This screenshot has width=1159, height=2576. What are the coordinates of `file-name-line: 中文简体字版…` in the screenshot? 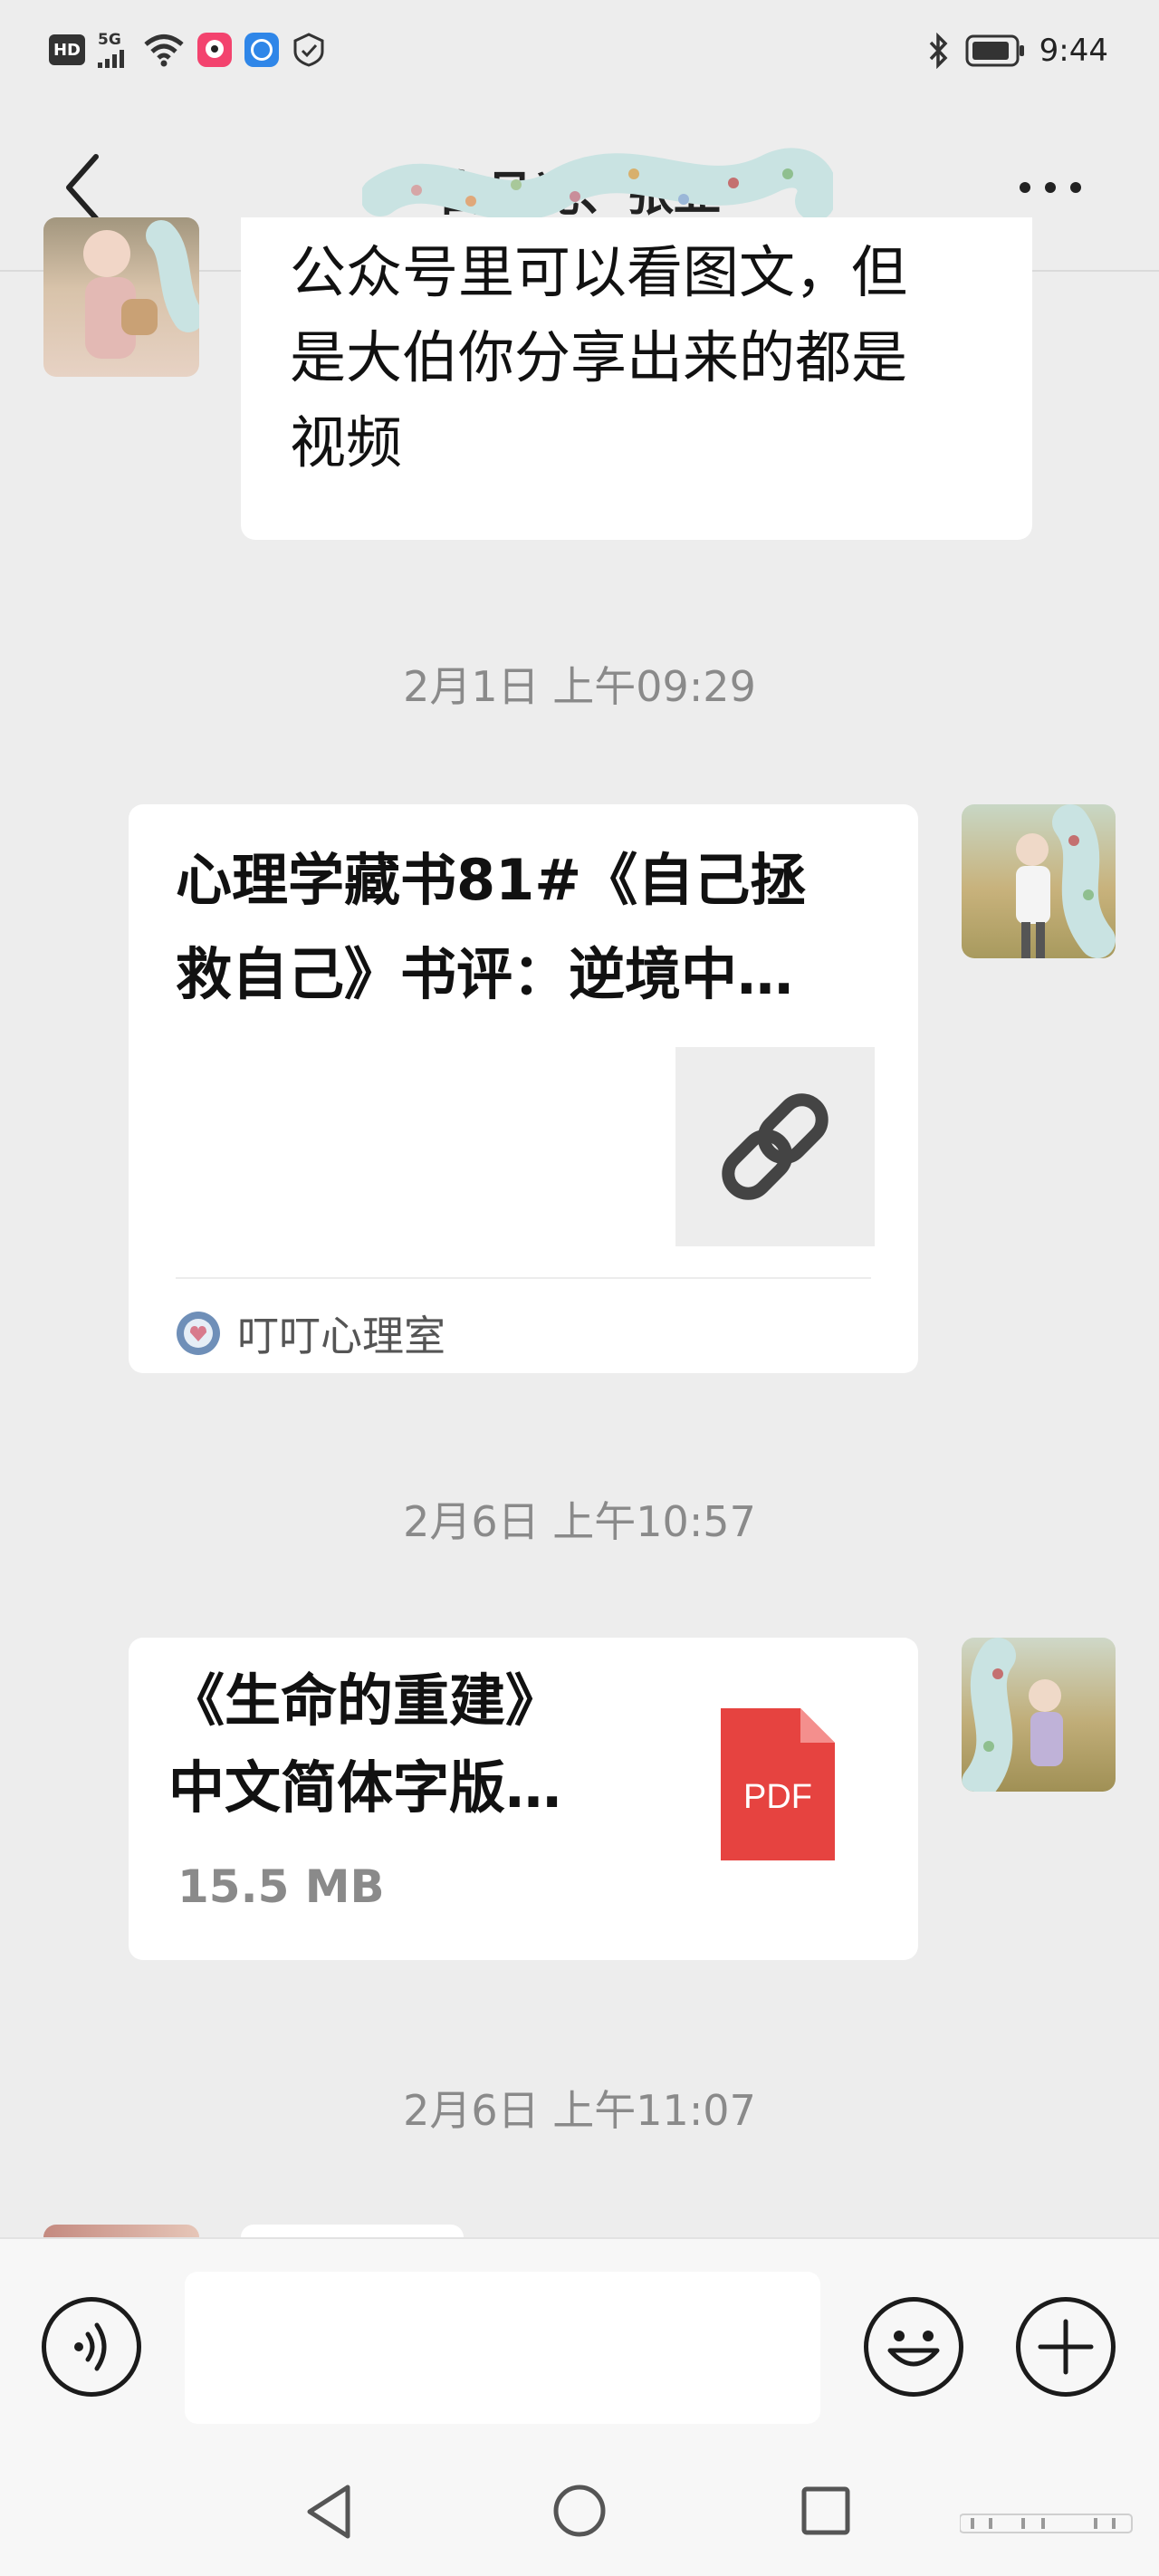 It's located at (365, 1787).